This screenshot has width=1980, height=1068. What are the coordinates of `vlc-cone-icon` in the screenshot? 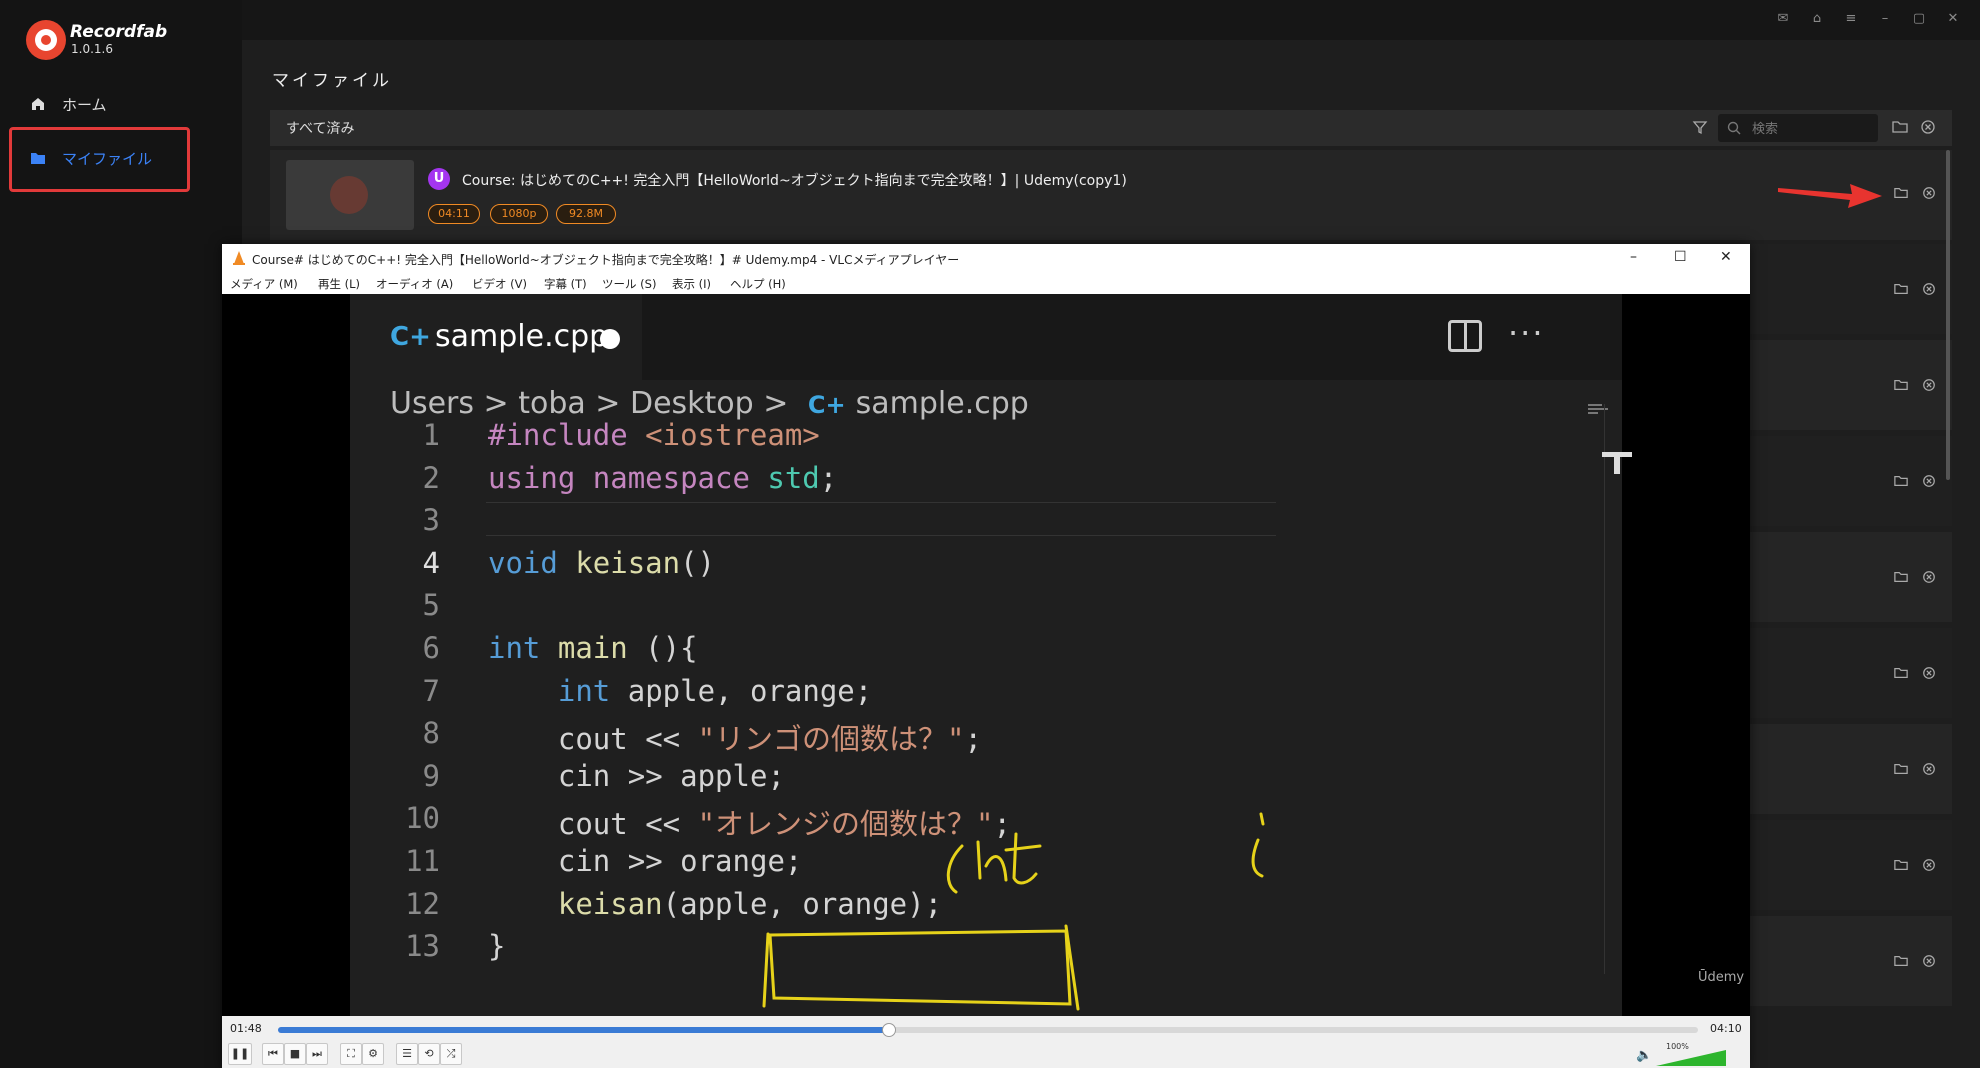 It's located at (239, 258).